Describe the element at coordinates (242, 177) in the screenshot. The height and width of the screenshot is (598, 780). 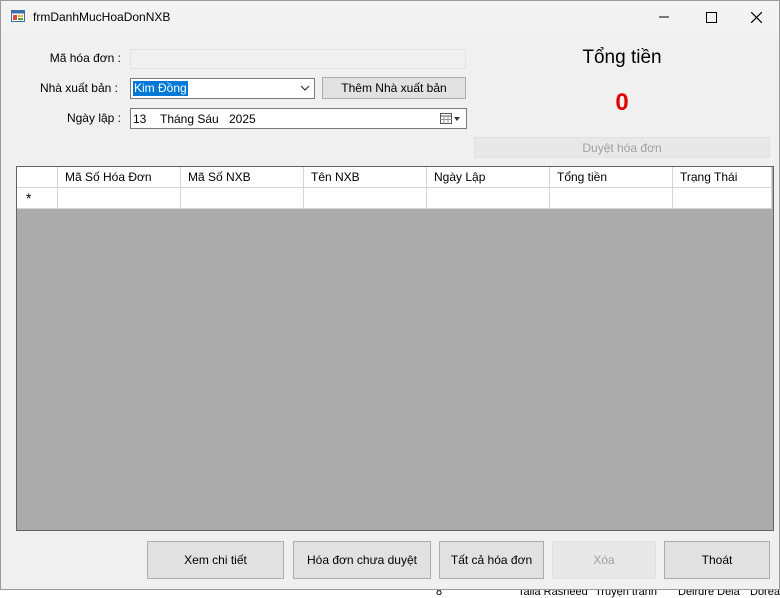
I see `column-header: Mã Số NXB` at that location.